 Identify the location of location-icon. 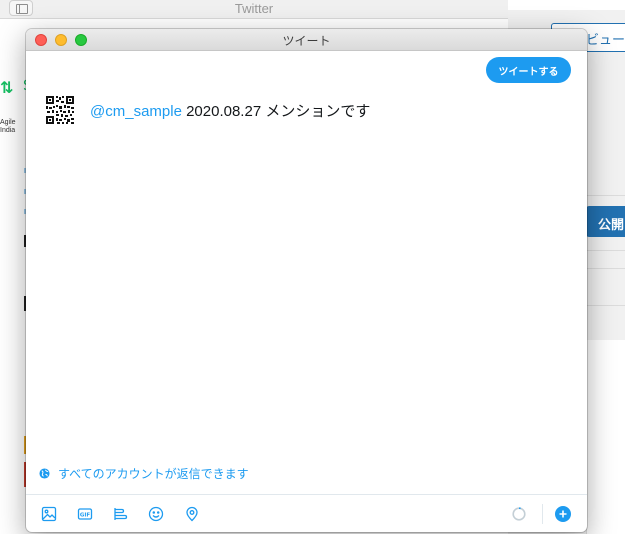
(192, 514).